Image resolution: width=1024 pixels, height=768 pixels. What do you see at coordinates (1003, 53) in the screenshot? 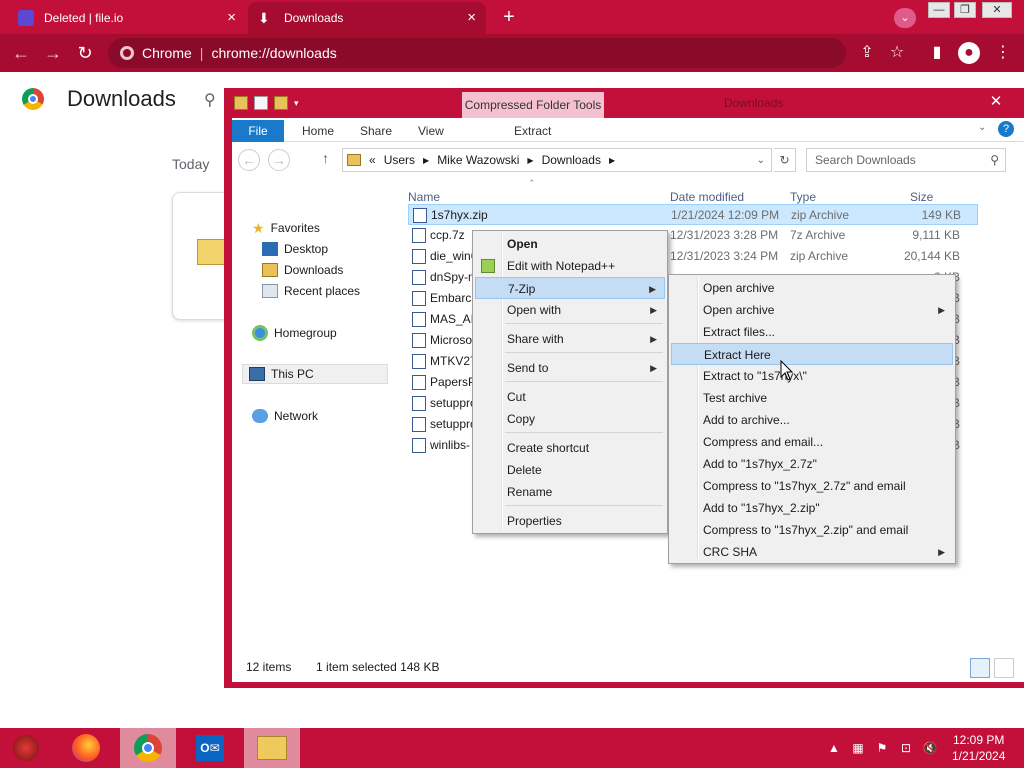
I see `more-menu-icon: ⋮` at bounding box center [1003, 53].